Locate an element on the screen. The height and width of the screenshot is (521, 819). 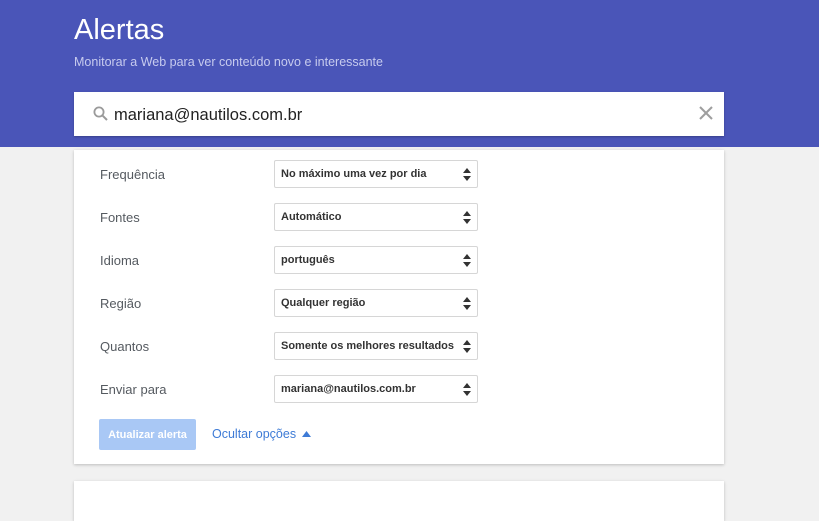
language-selected-value: português is located at coordinates (308, 260).